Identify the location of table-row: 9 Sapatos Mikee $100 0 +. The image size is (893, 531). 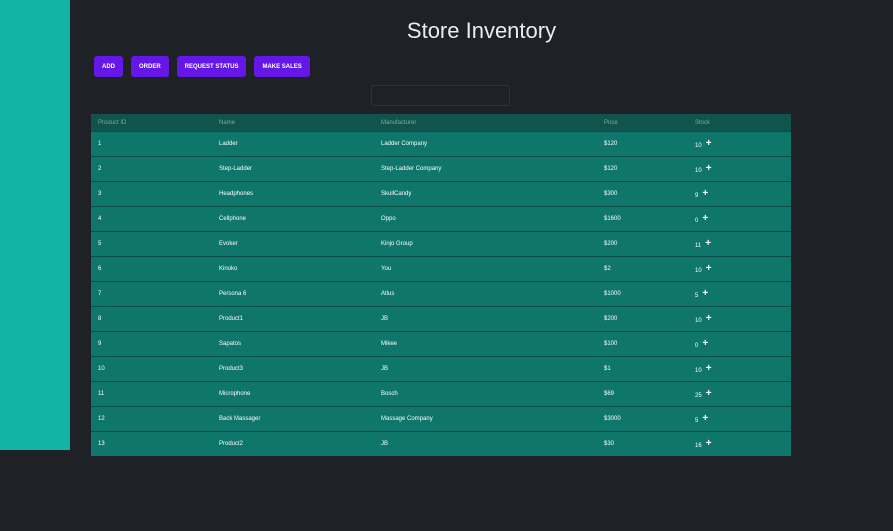
(441, 344).